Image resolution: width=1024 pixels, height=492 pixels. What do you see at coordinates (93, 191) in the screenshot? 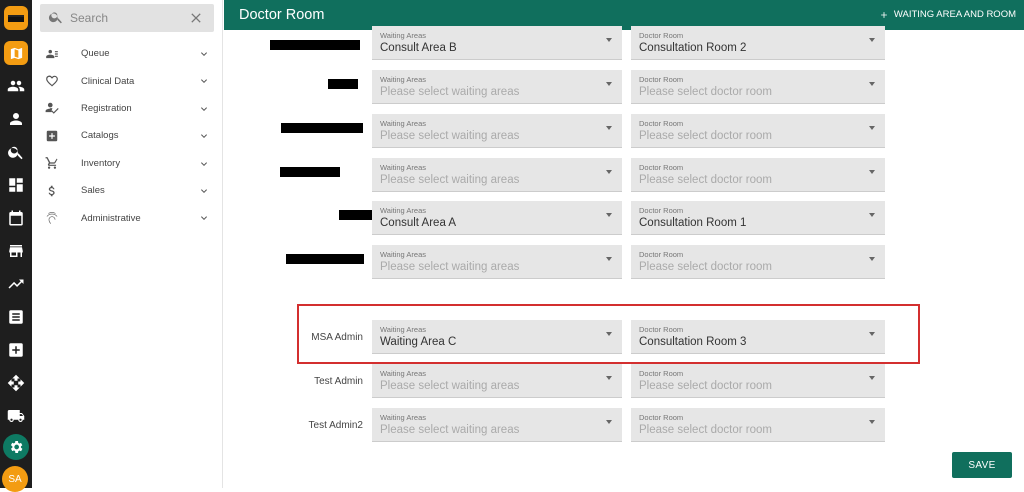
I see `sidebar-item-label: Sales` at bounding box center [93, 191].